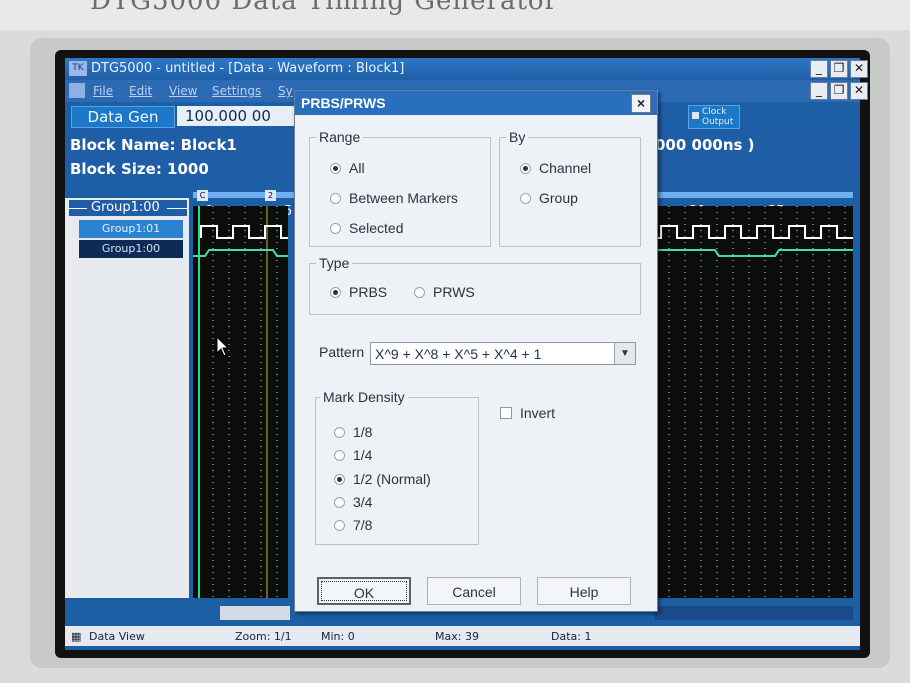 The width and height of the screenshot is (910, 683). I want to click on checkbox-indicator-icon, so click(506, 413).